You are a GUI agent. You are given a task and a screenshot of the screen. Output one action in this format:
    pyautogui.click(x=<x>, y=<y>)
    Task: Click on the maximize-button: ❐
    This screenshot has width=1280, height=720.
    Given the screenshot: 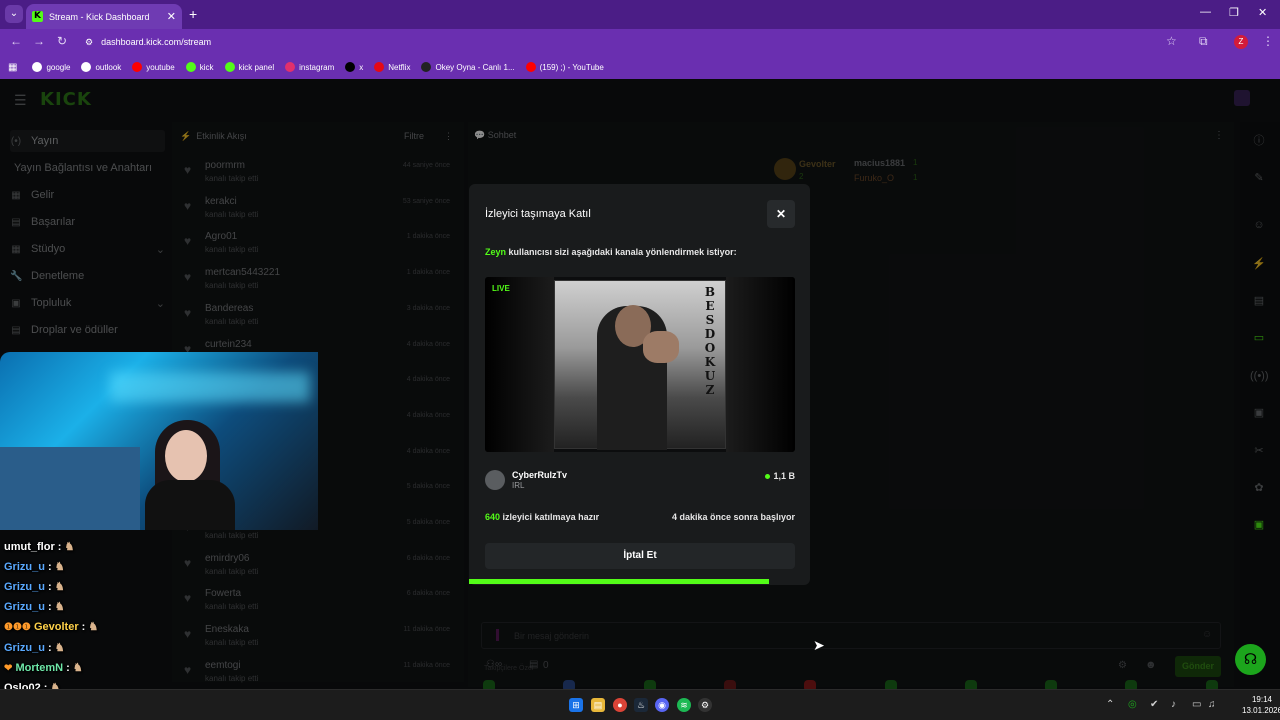 What is the action you would take?
    pyautogui.click(x=1234, y=12)
    